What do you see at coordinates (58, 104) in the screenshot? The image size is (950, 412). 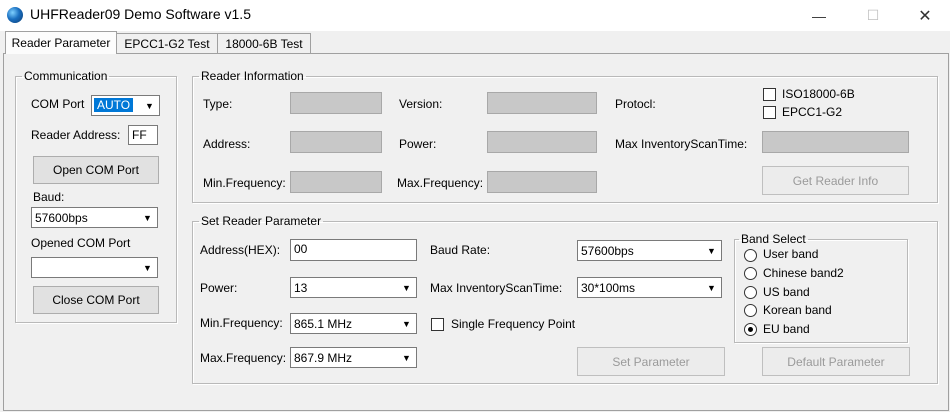 I see `com-port-label: COM Port` at bounding box center [58, 104].